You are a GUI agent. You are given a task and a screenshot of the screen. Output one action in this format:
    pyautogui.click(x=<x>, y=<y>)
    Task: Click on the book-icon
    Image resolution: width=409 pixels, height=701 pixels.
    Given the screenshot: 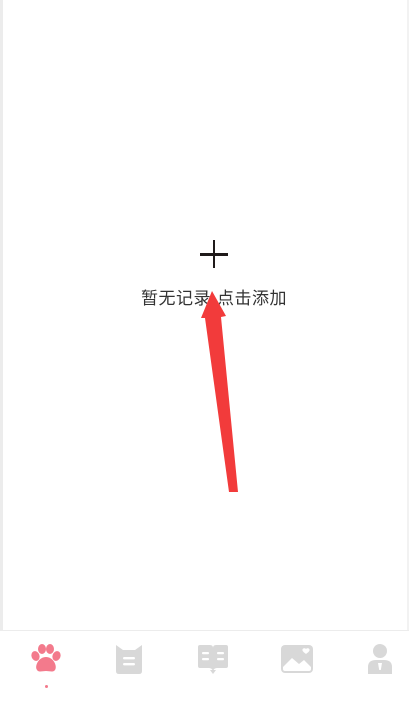 What is the action you would take?
    pyautogui.click(x=213, y=659)
    